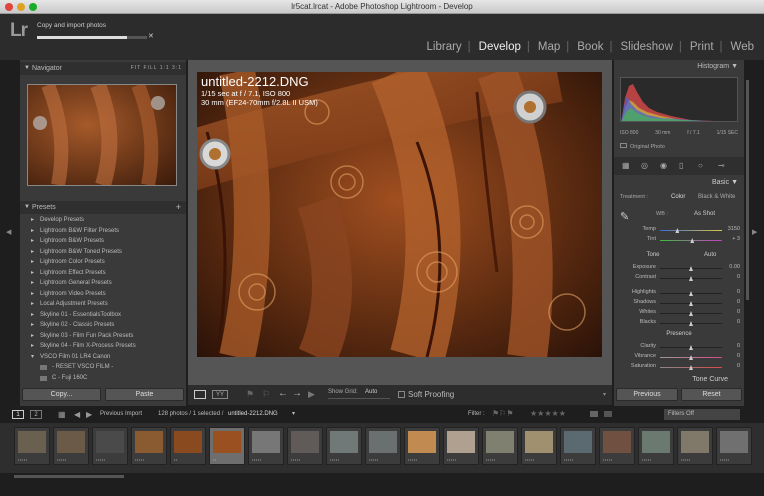  I want to click on preset-folder: Skyline 01 - EssentialsToolbox, so click(106, 315).